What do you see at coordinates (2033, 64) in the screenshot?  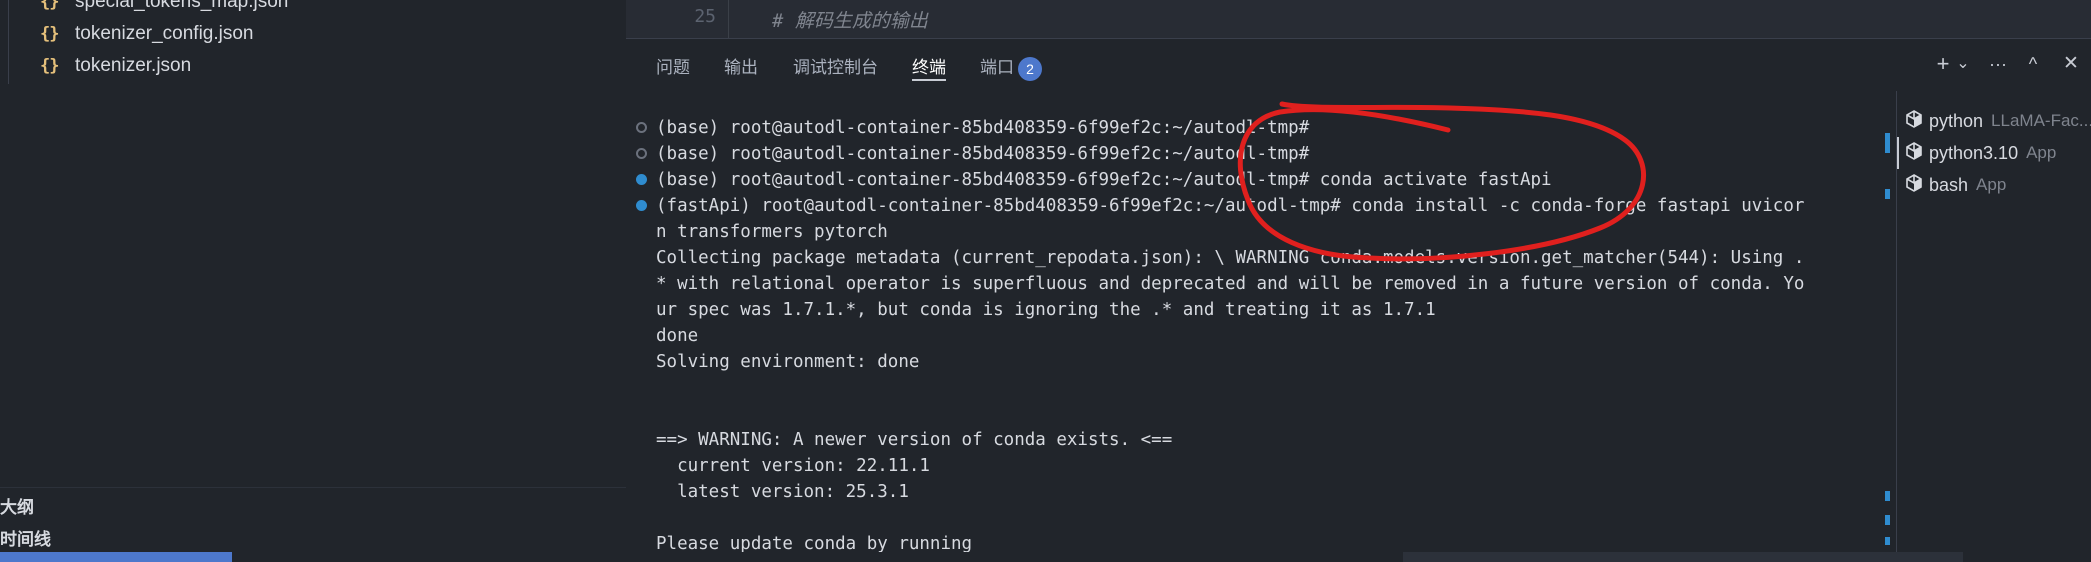 I see `maximize-panel-icon: ^` at bounding box center [2033, 64].